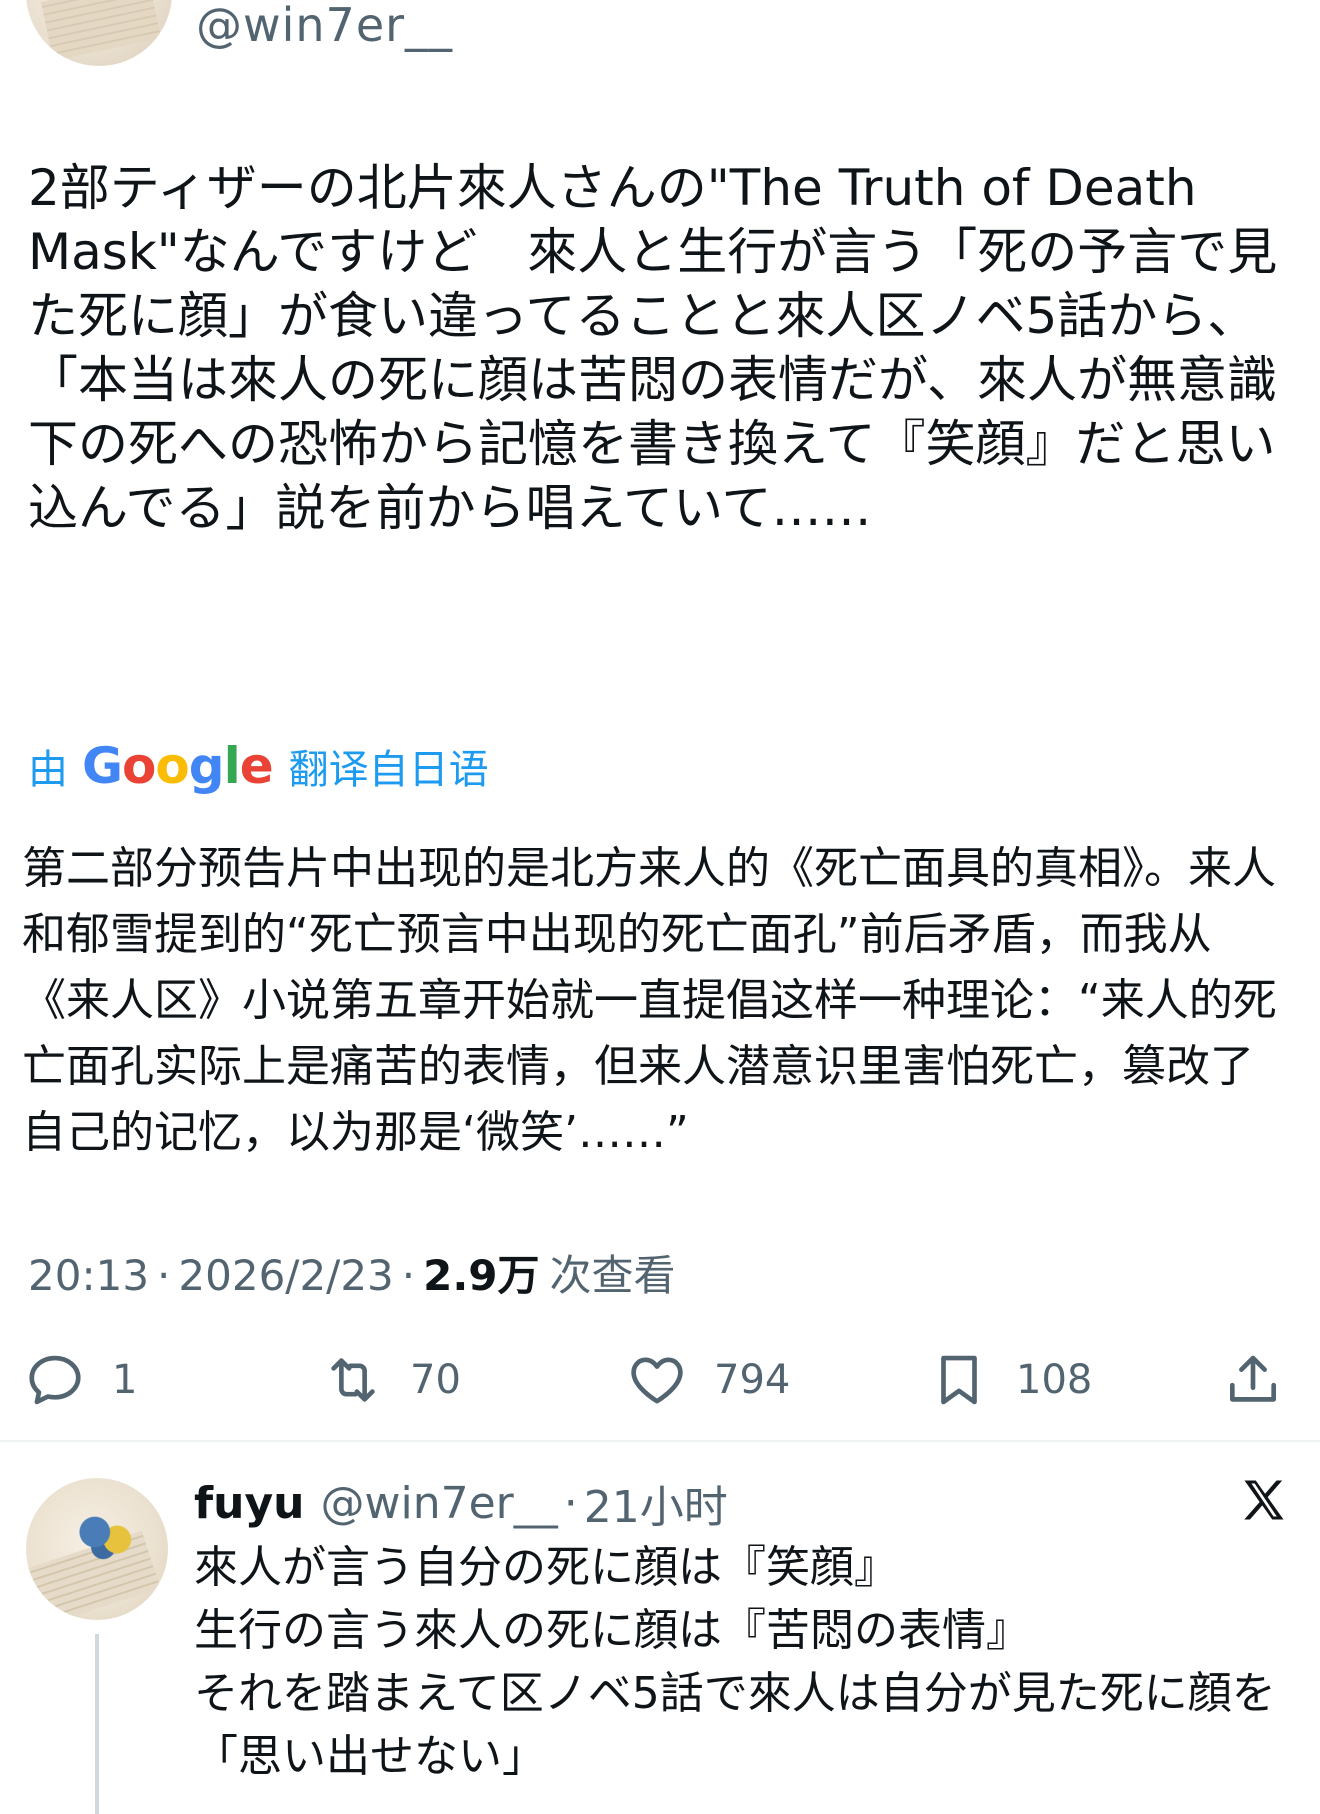 This screenshot has width=1320, height=1814. Describe the element at coordinates (752, 1380) in the screenshot. I see `like-count: 794` at that location.